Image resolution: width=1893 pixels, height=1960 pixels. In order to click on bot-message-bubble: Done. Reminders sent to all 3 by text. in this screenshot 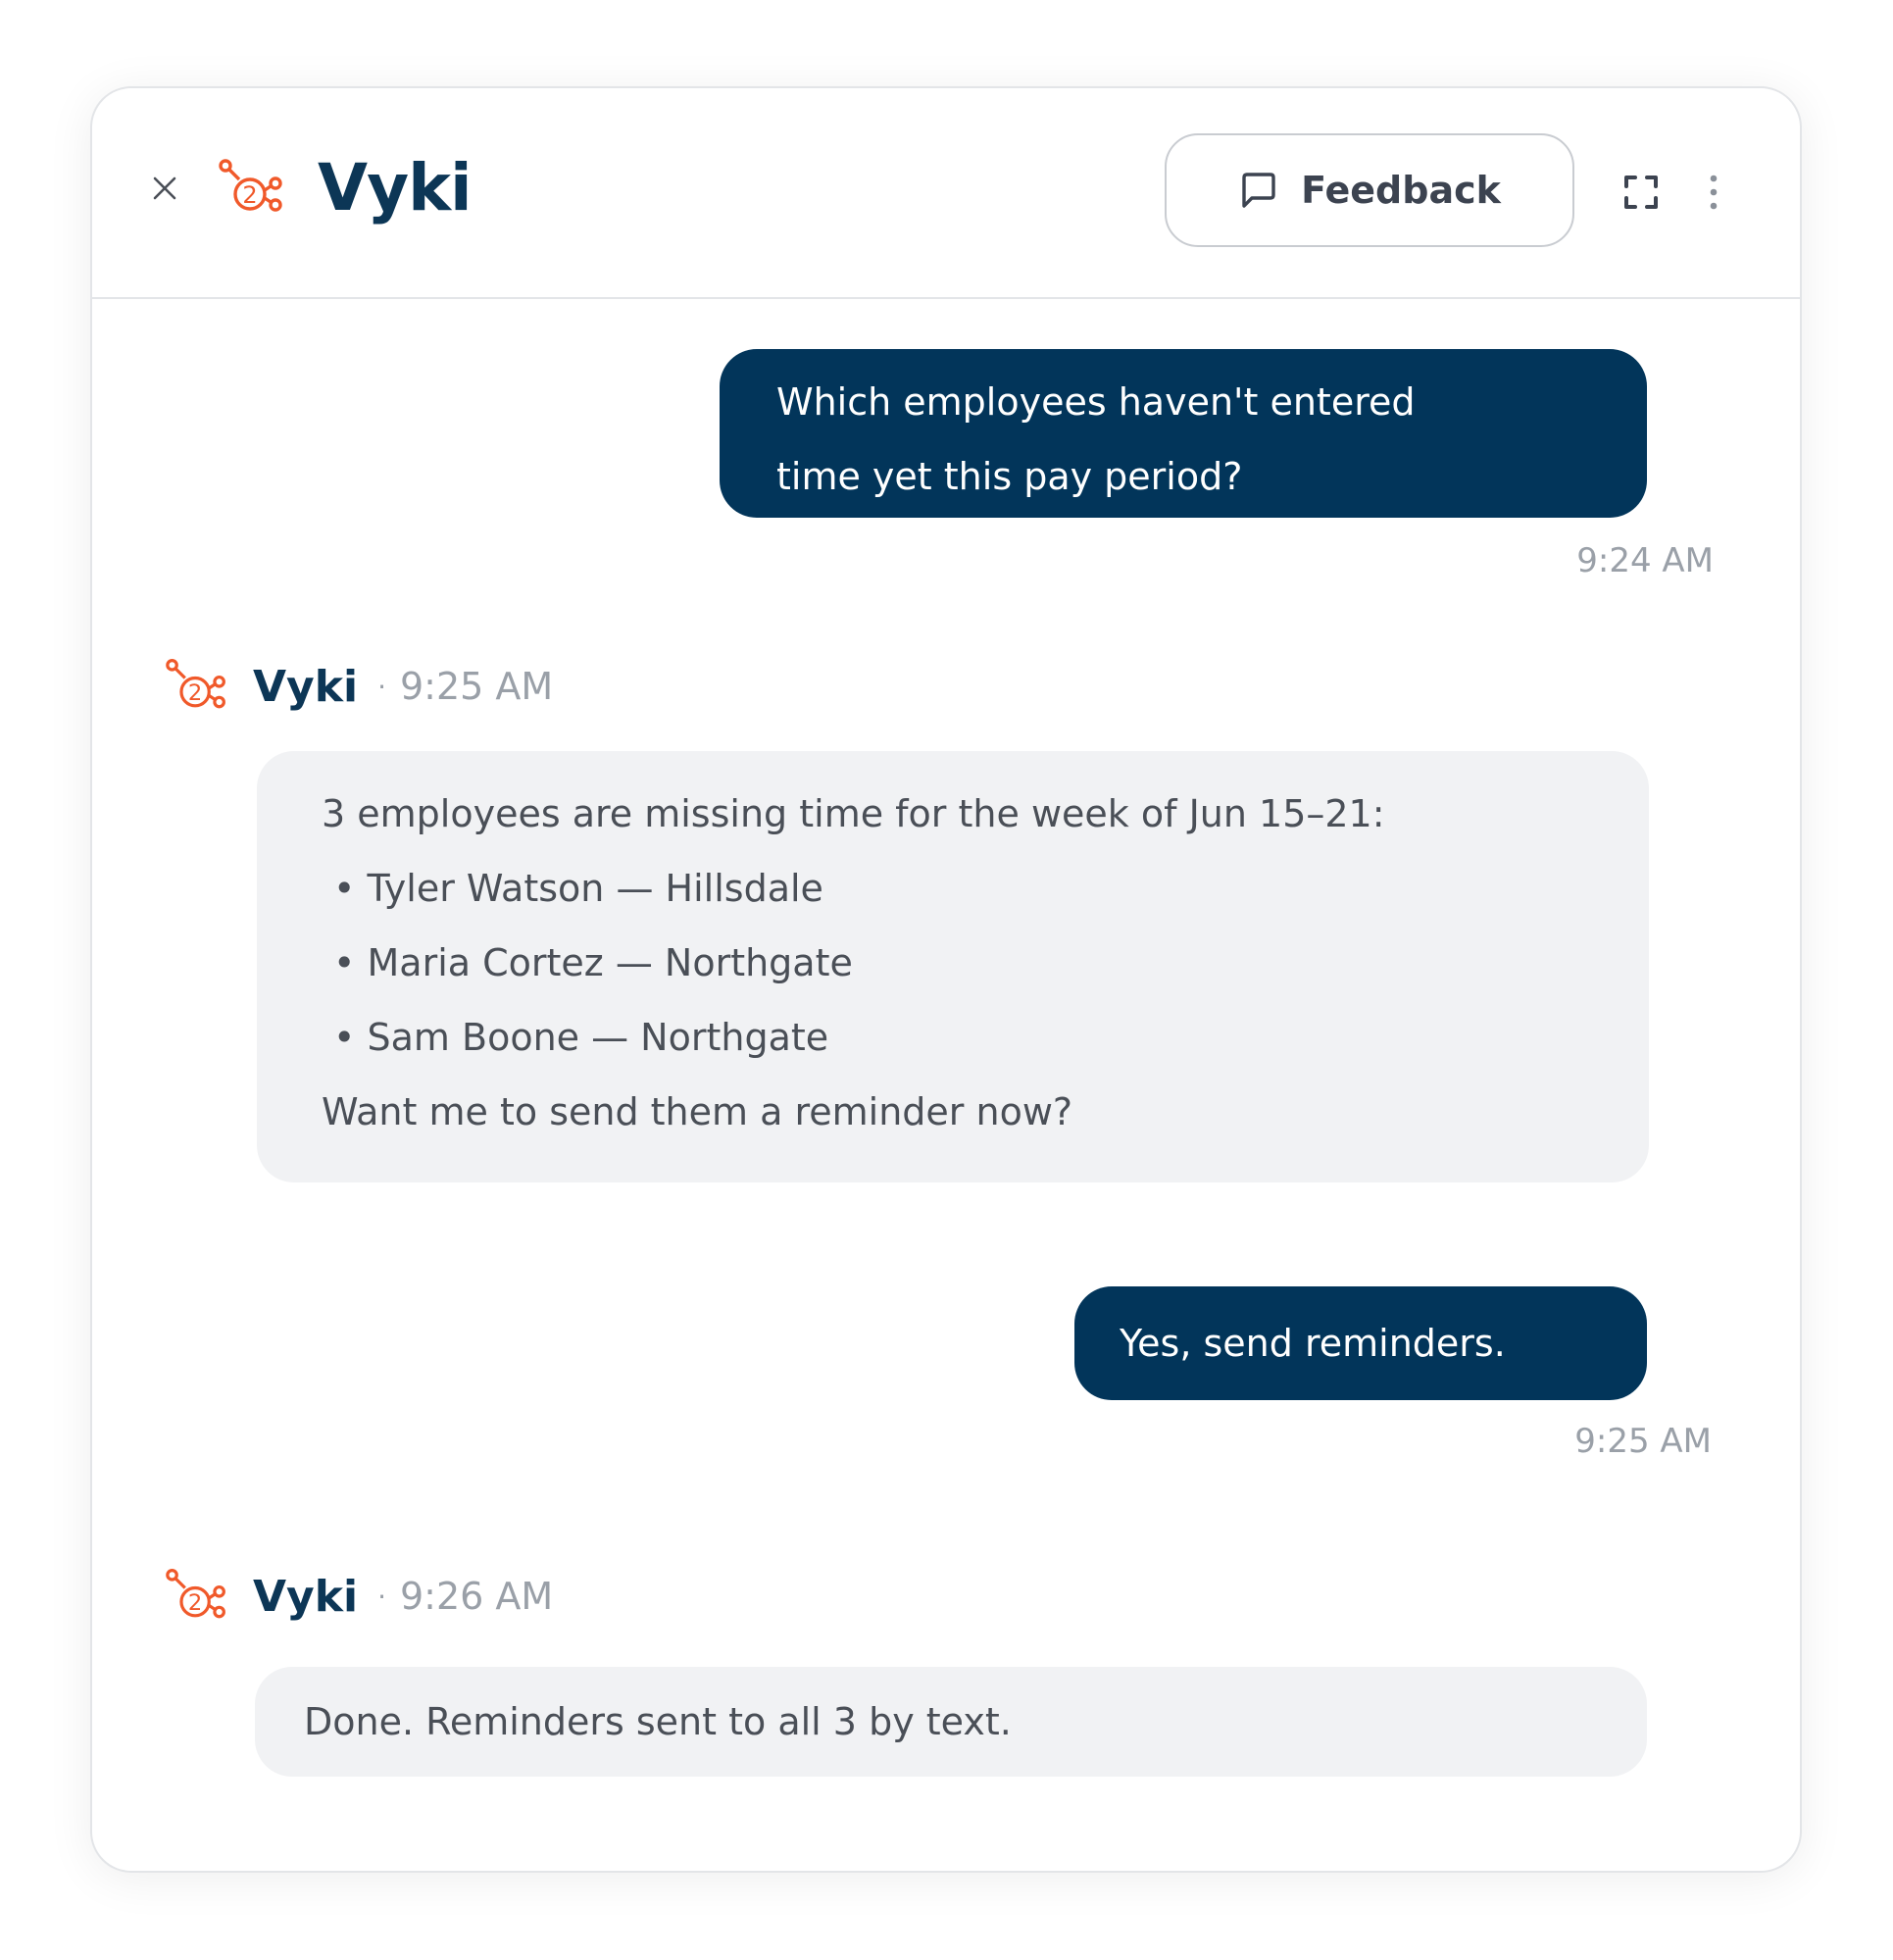, I will do `click(951, 1722)`.